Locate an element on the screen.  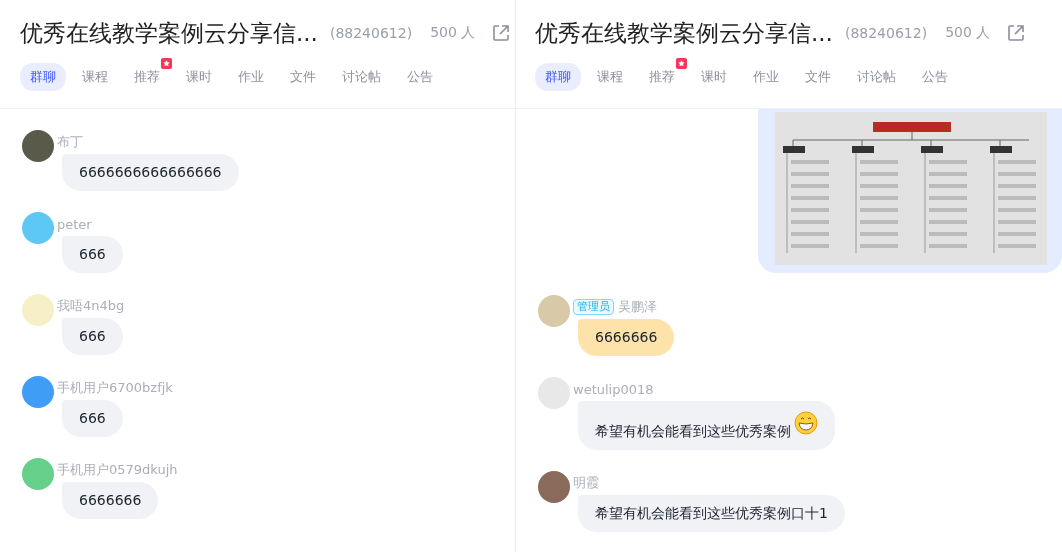
sender-name: 我唔4n4bg is located at coordinates (91, 306).